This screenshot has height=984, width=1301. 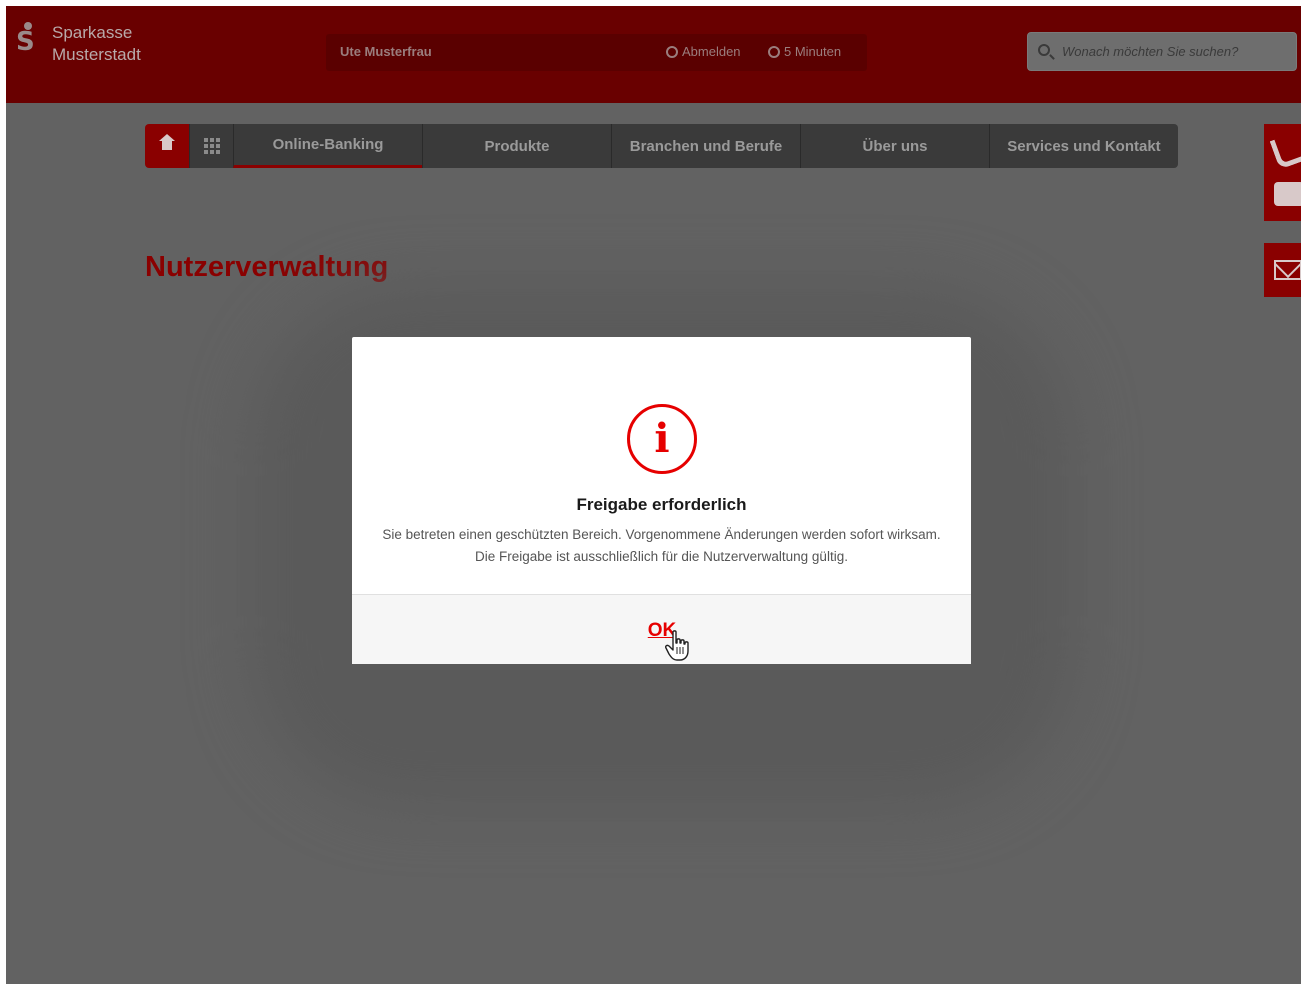 I want to click on sparkasse-s-icon: S, so click(x=29, y=39).